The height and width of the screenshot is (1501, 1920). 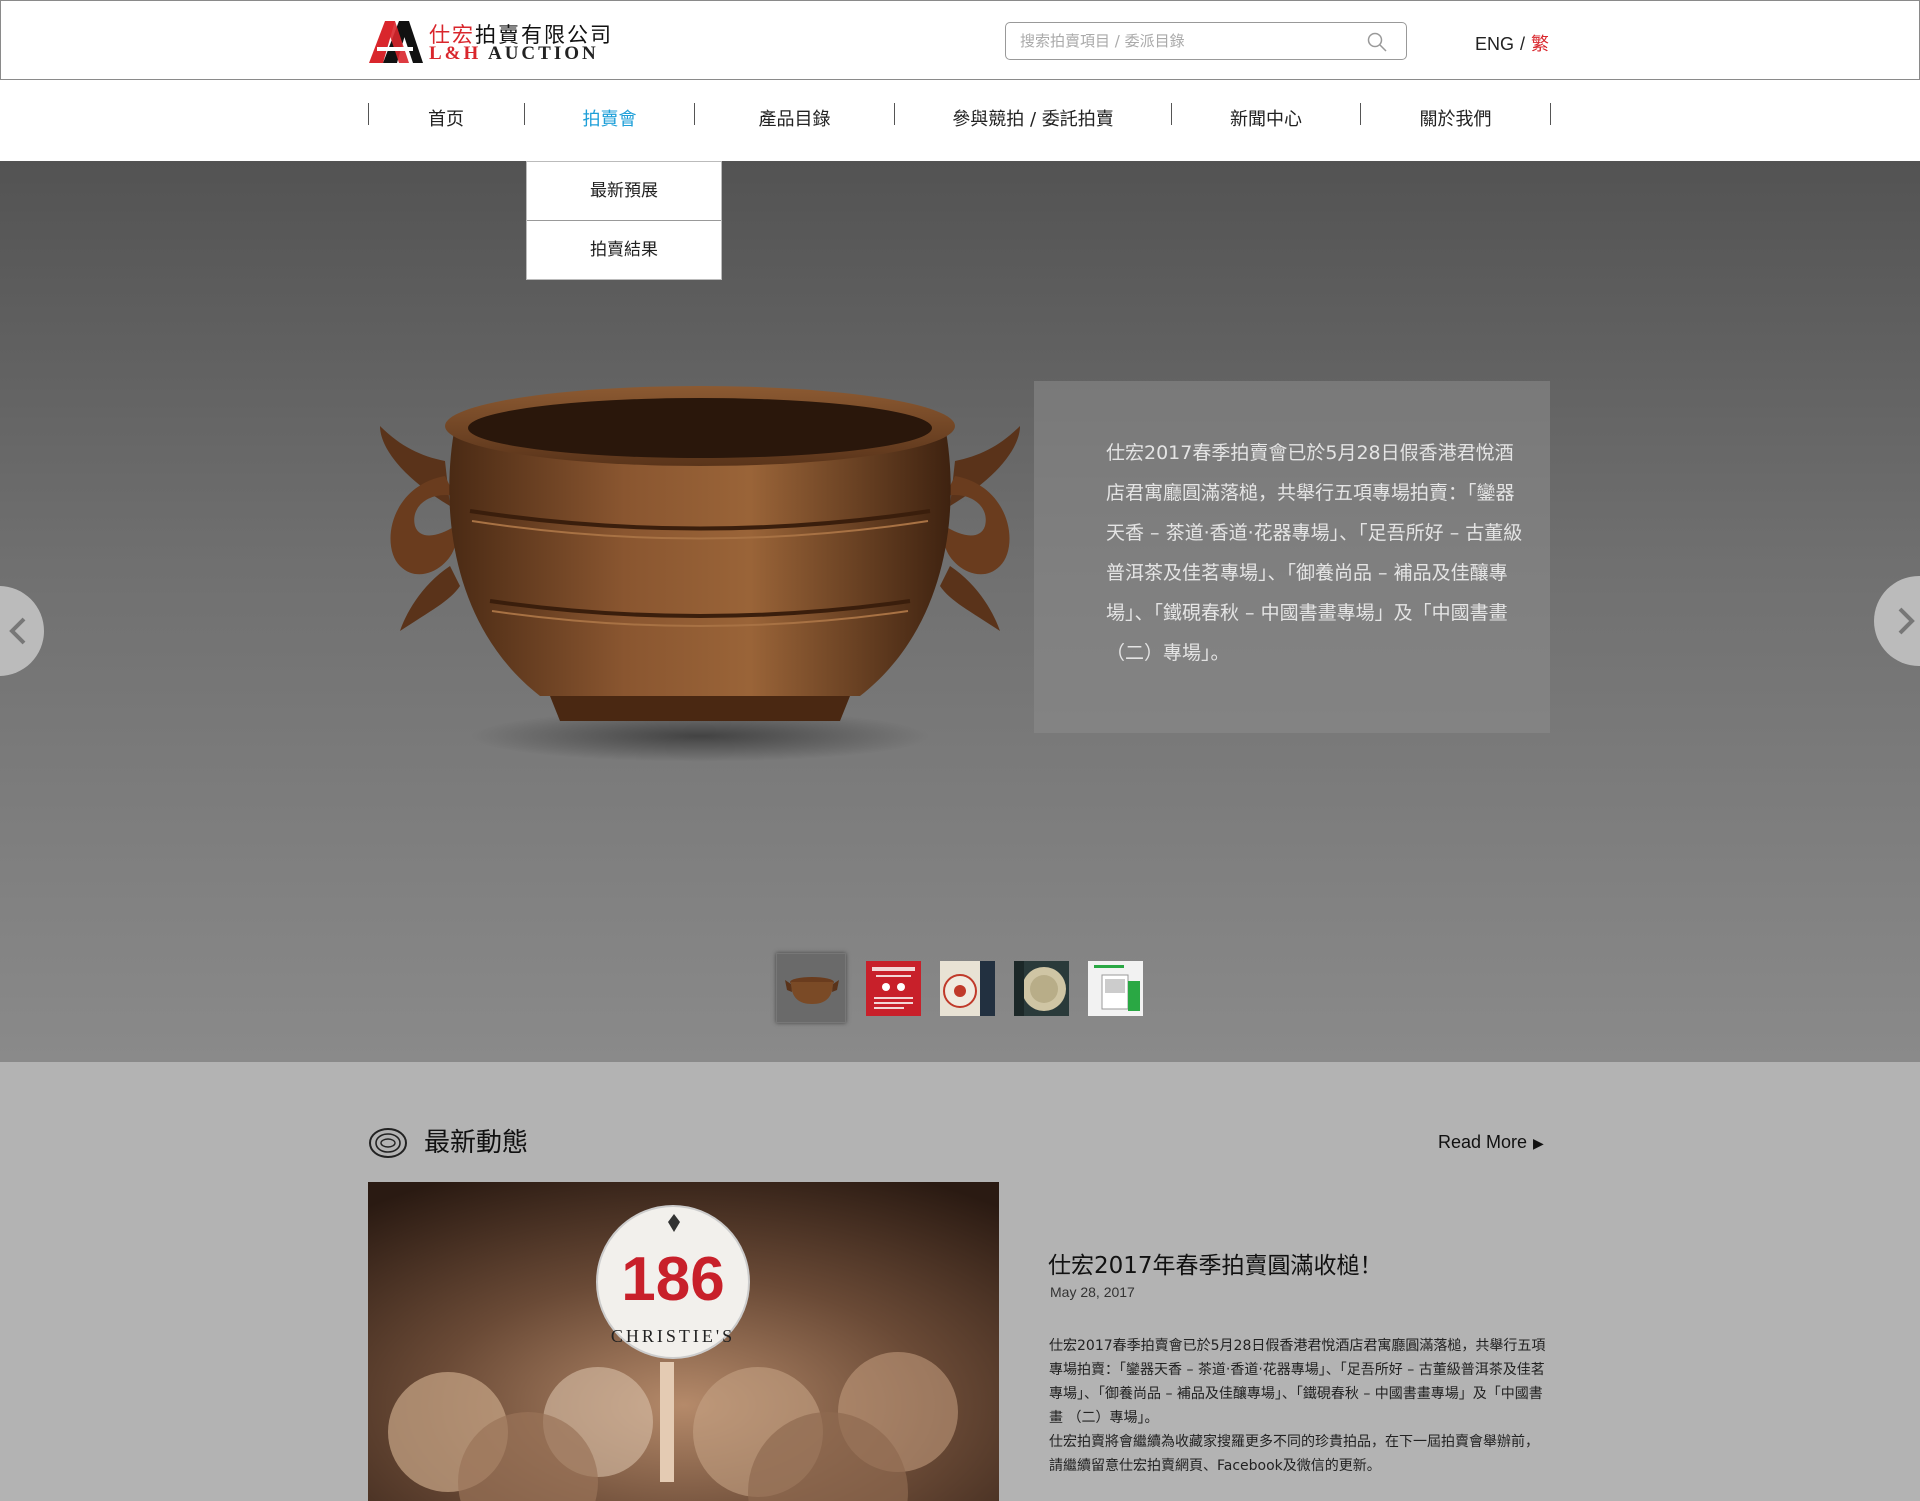 I want to click on lang-traditional-link: 繁, so click(x=1540, y=44).